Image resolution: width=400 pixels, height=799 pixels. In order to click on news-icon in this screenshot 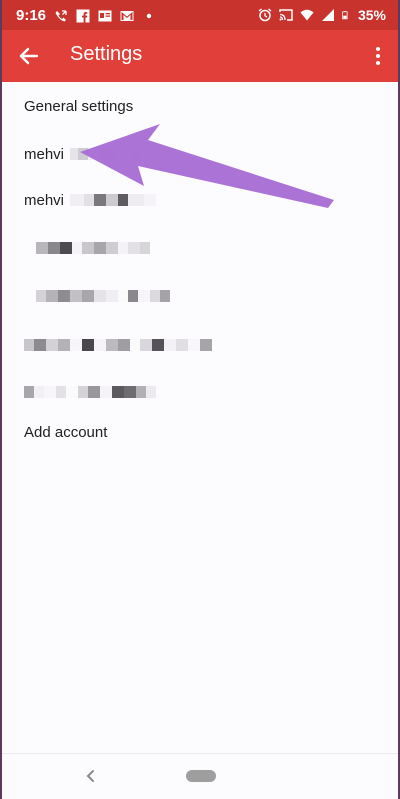, I will do `click(105, 15)`.